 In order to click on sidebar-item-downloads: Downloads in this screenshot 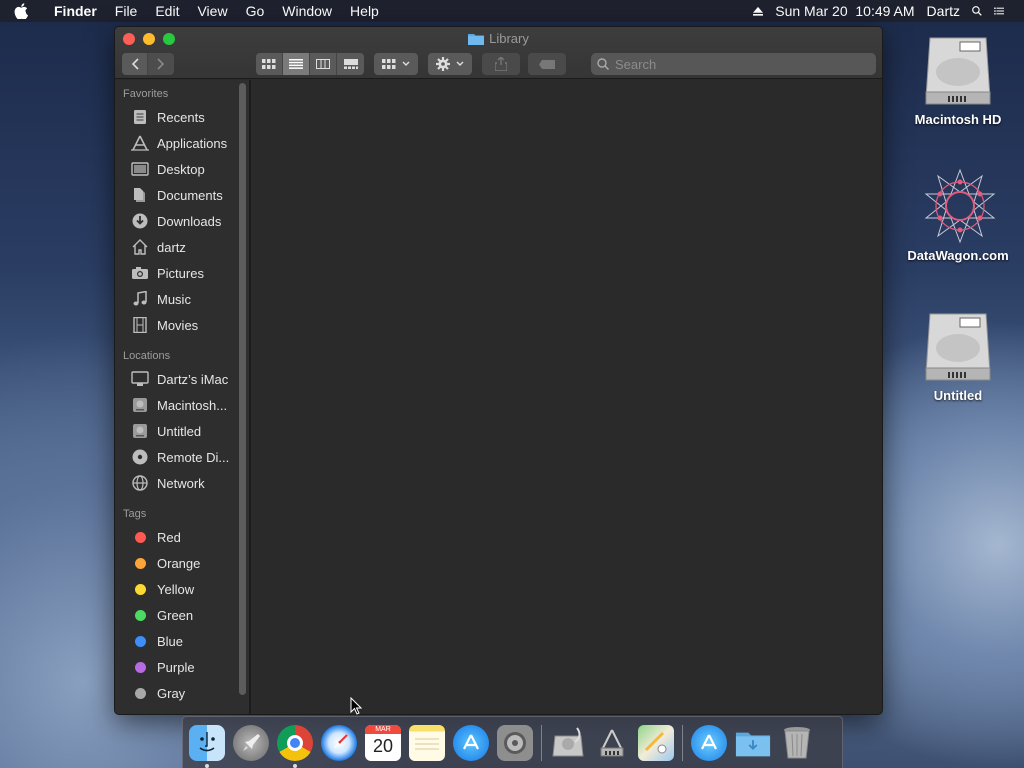, I will do `click(182, 221)`.